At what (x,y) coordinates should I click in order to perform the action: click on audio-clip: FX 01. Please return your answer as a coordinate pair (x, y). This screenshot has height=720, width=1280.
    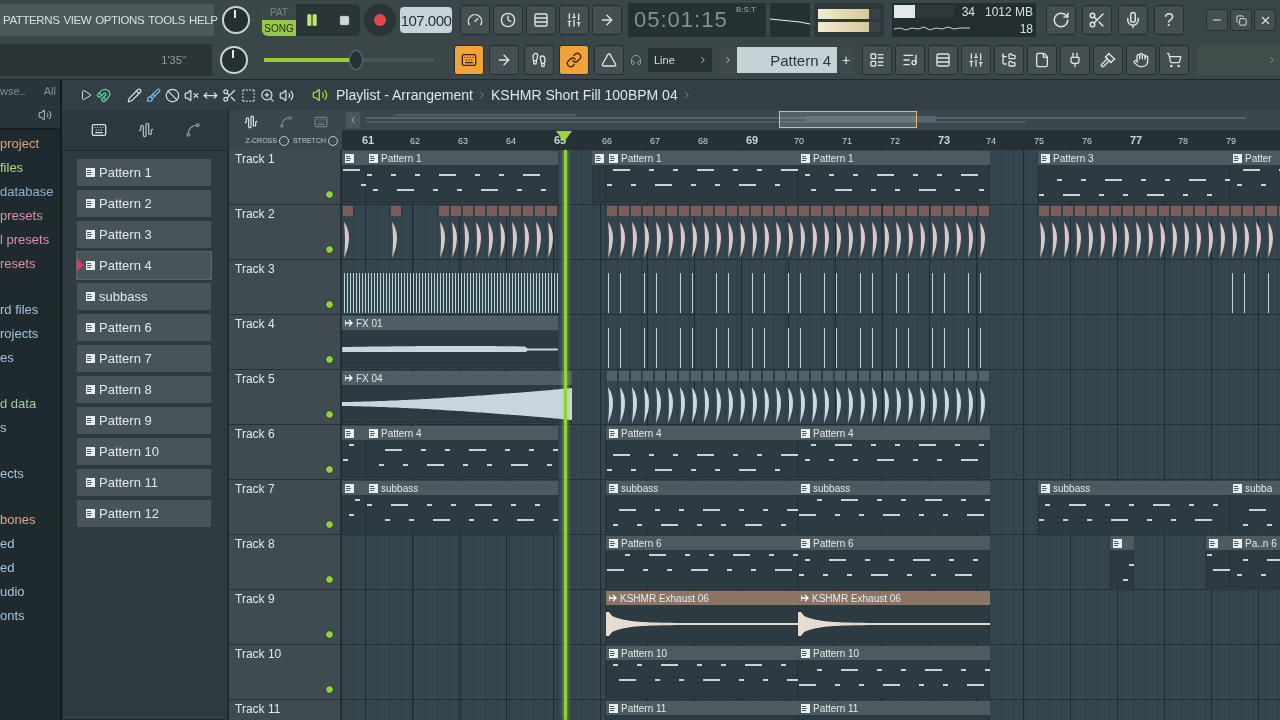
    Looking at the image, I should click on (450, 342).